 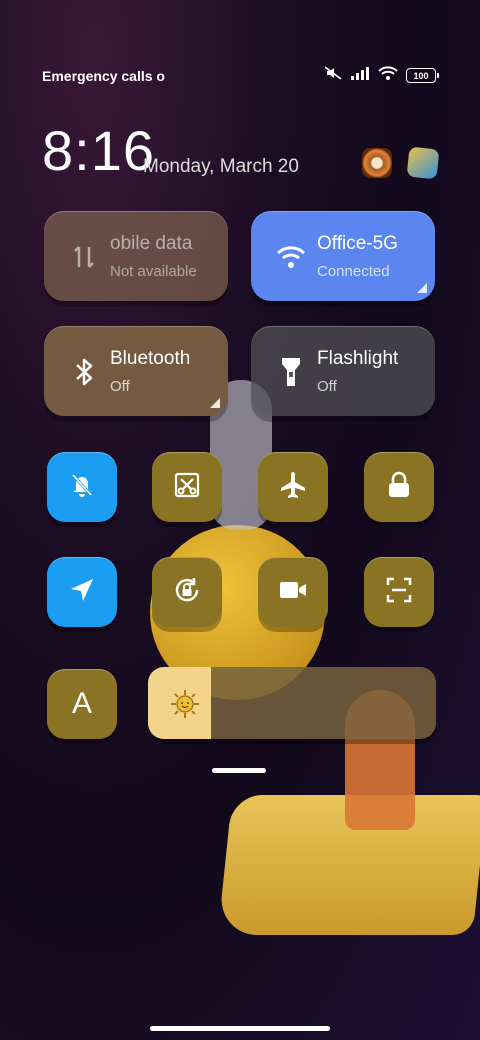 What do you see at coordinates (343, 256) in the screenshot?
I see `wifi-tile: Office-5G Connected` at bounding box center [343, 256].